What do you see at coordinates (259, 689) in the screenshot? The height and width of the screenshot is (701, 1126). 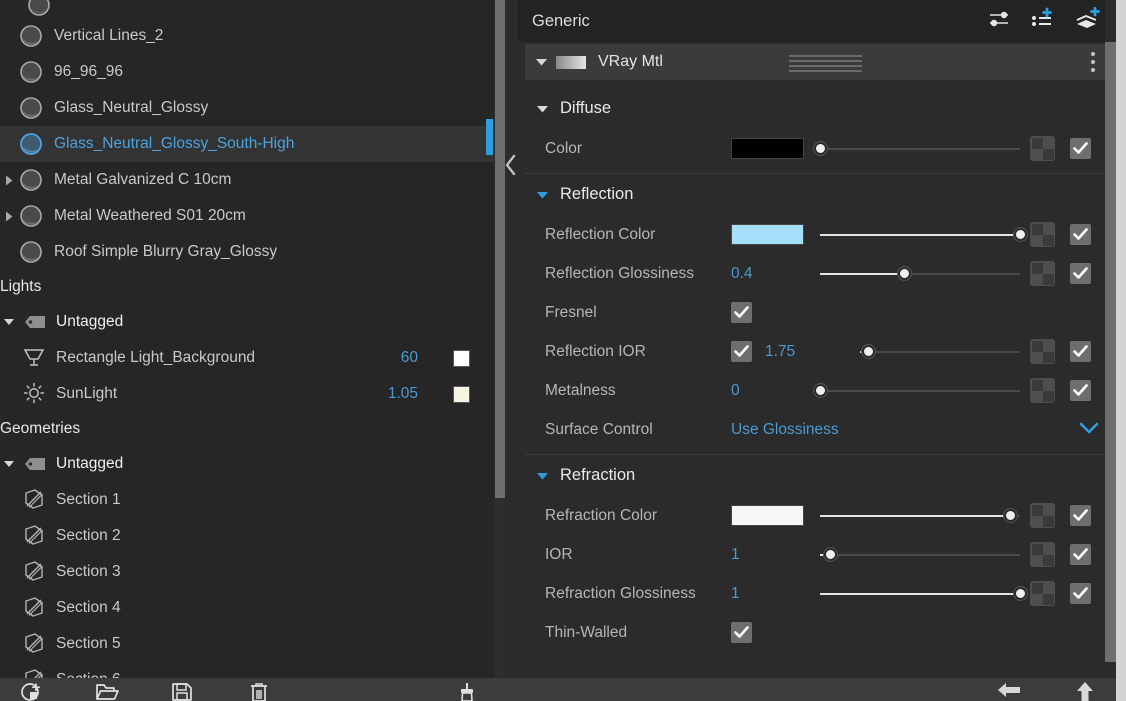 I see `delete-button` at bounding box center [259, 689].